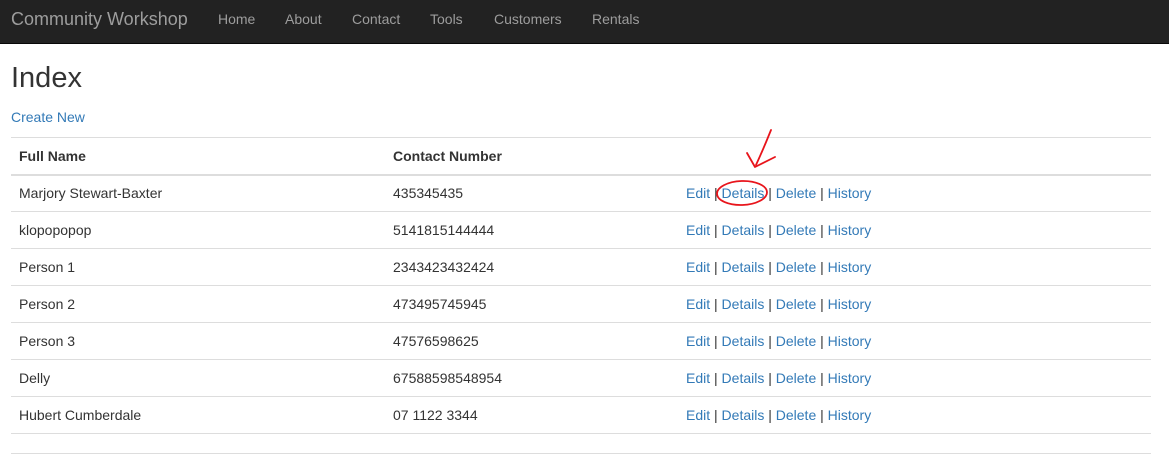 This screenshot has width=1169, height=468. What do you see at coordinates (615, 19) in the screenshot?
I see `nav-rentals: Rentals` at bounding box center [615, 19].